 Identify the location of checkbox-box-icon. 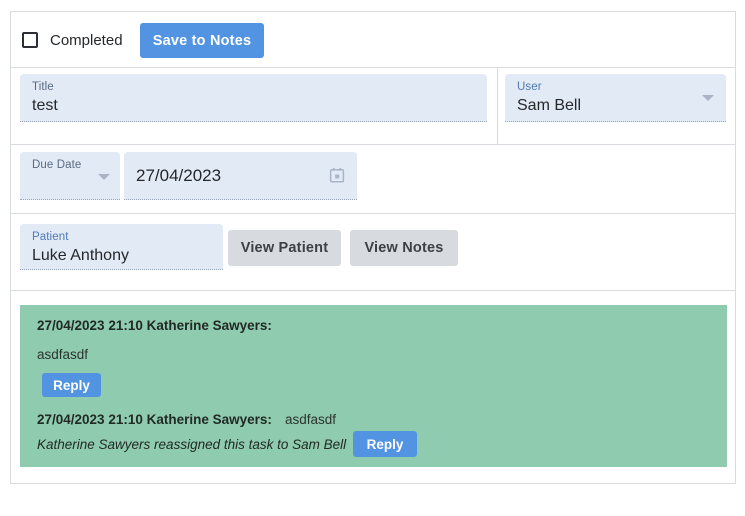
(30, 40).